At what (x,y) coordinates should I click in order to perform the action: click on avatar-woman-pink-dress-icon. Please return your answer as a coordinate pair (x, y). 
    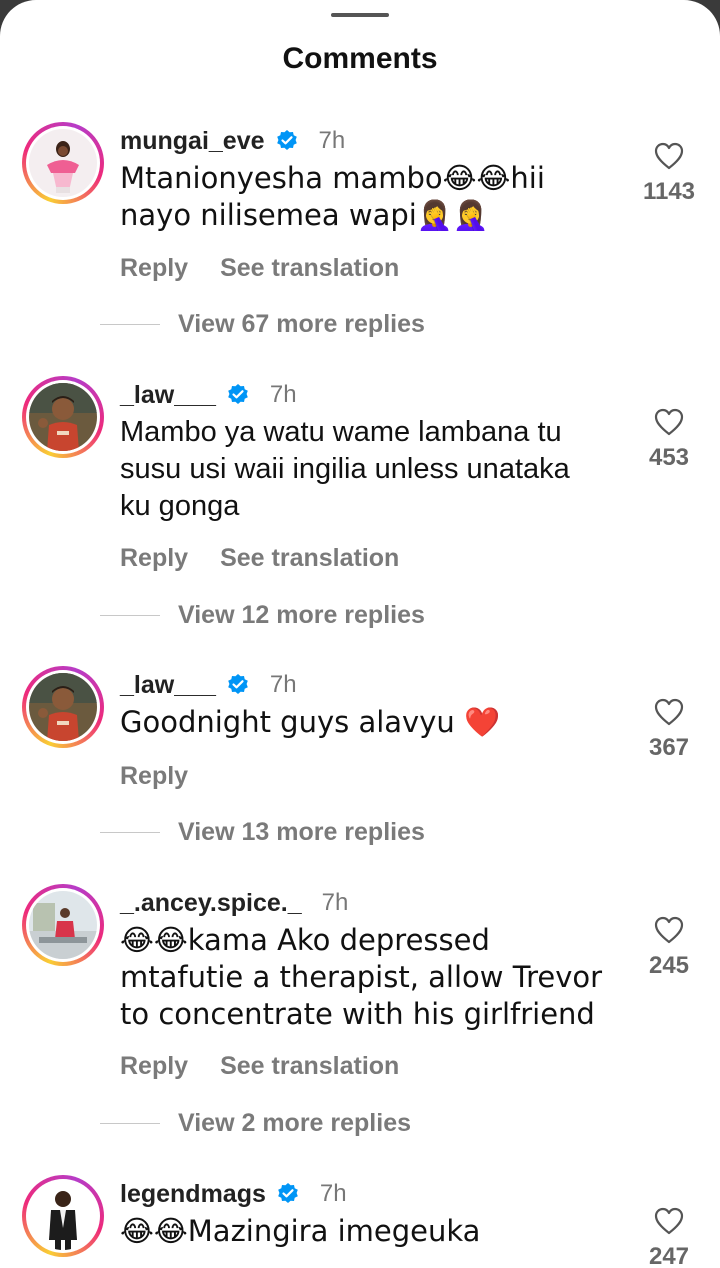
    Looking at the image, I should click on (63, 163).